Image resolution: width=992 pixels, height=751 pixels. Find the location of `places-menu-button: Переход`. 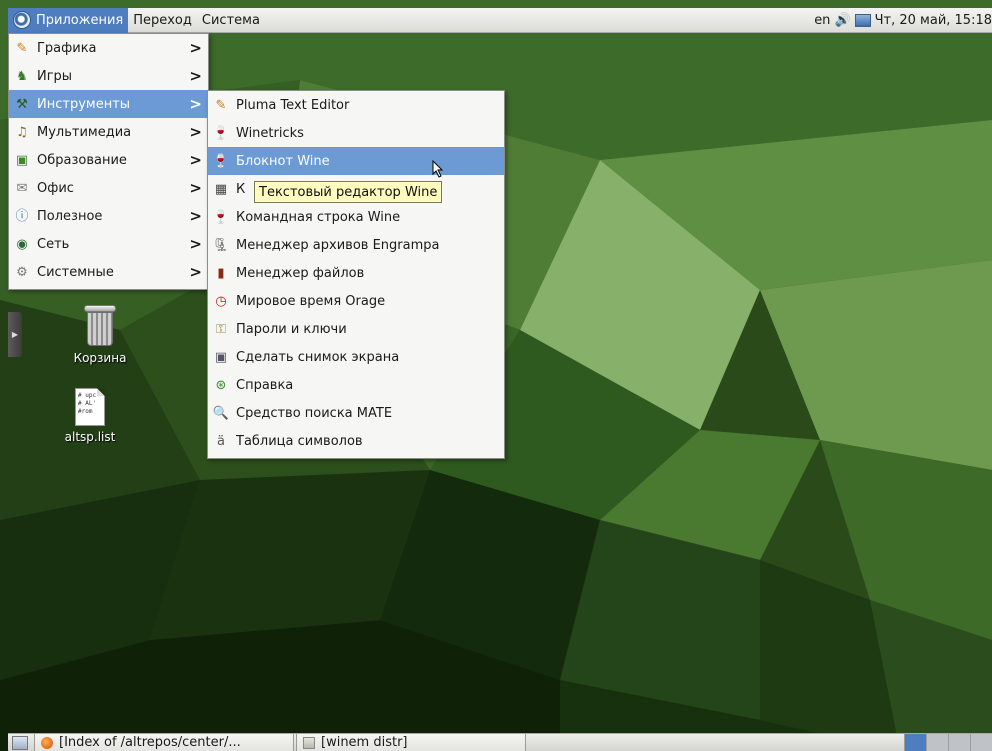

places-menu-button: Переход is located at coordinates (162, 20).